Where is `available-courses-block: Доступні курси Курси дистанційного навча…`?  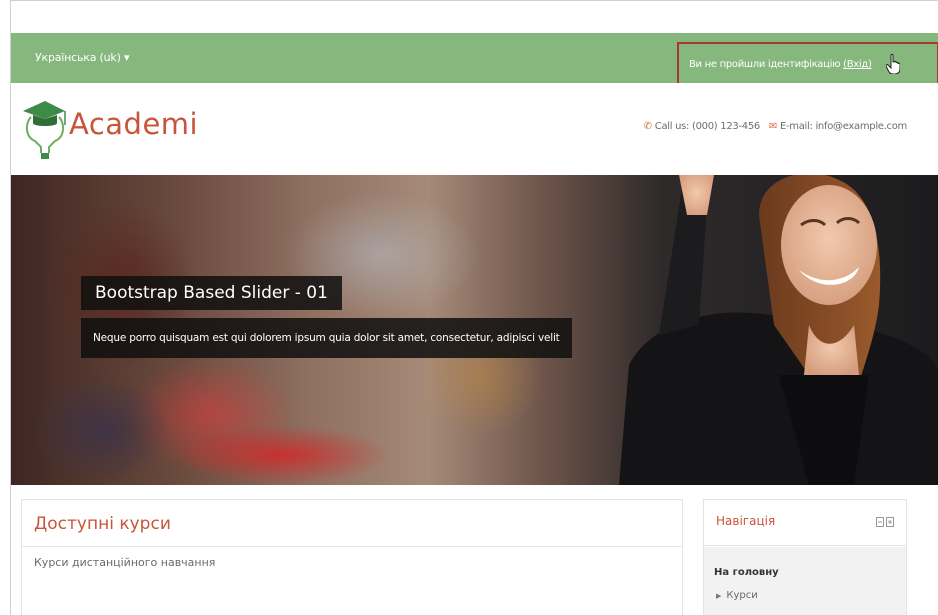
available-courses-block: Доступні курси Курси дистанційного навча… is located at coordinates (352, 557).